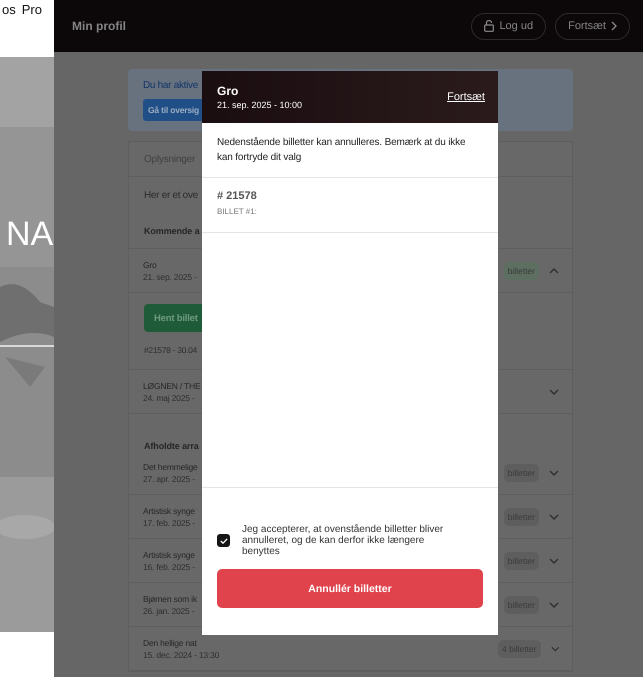  Describe the element at coordinates (30, 234) in the screenshot. I see `hero-title: NA` at that location.